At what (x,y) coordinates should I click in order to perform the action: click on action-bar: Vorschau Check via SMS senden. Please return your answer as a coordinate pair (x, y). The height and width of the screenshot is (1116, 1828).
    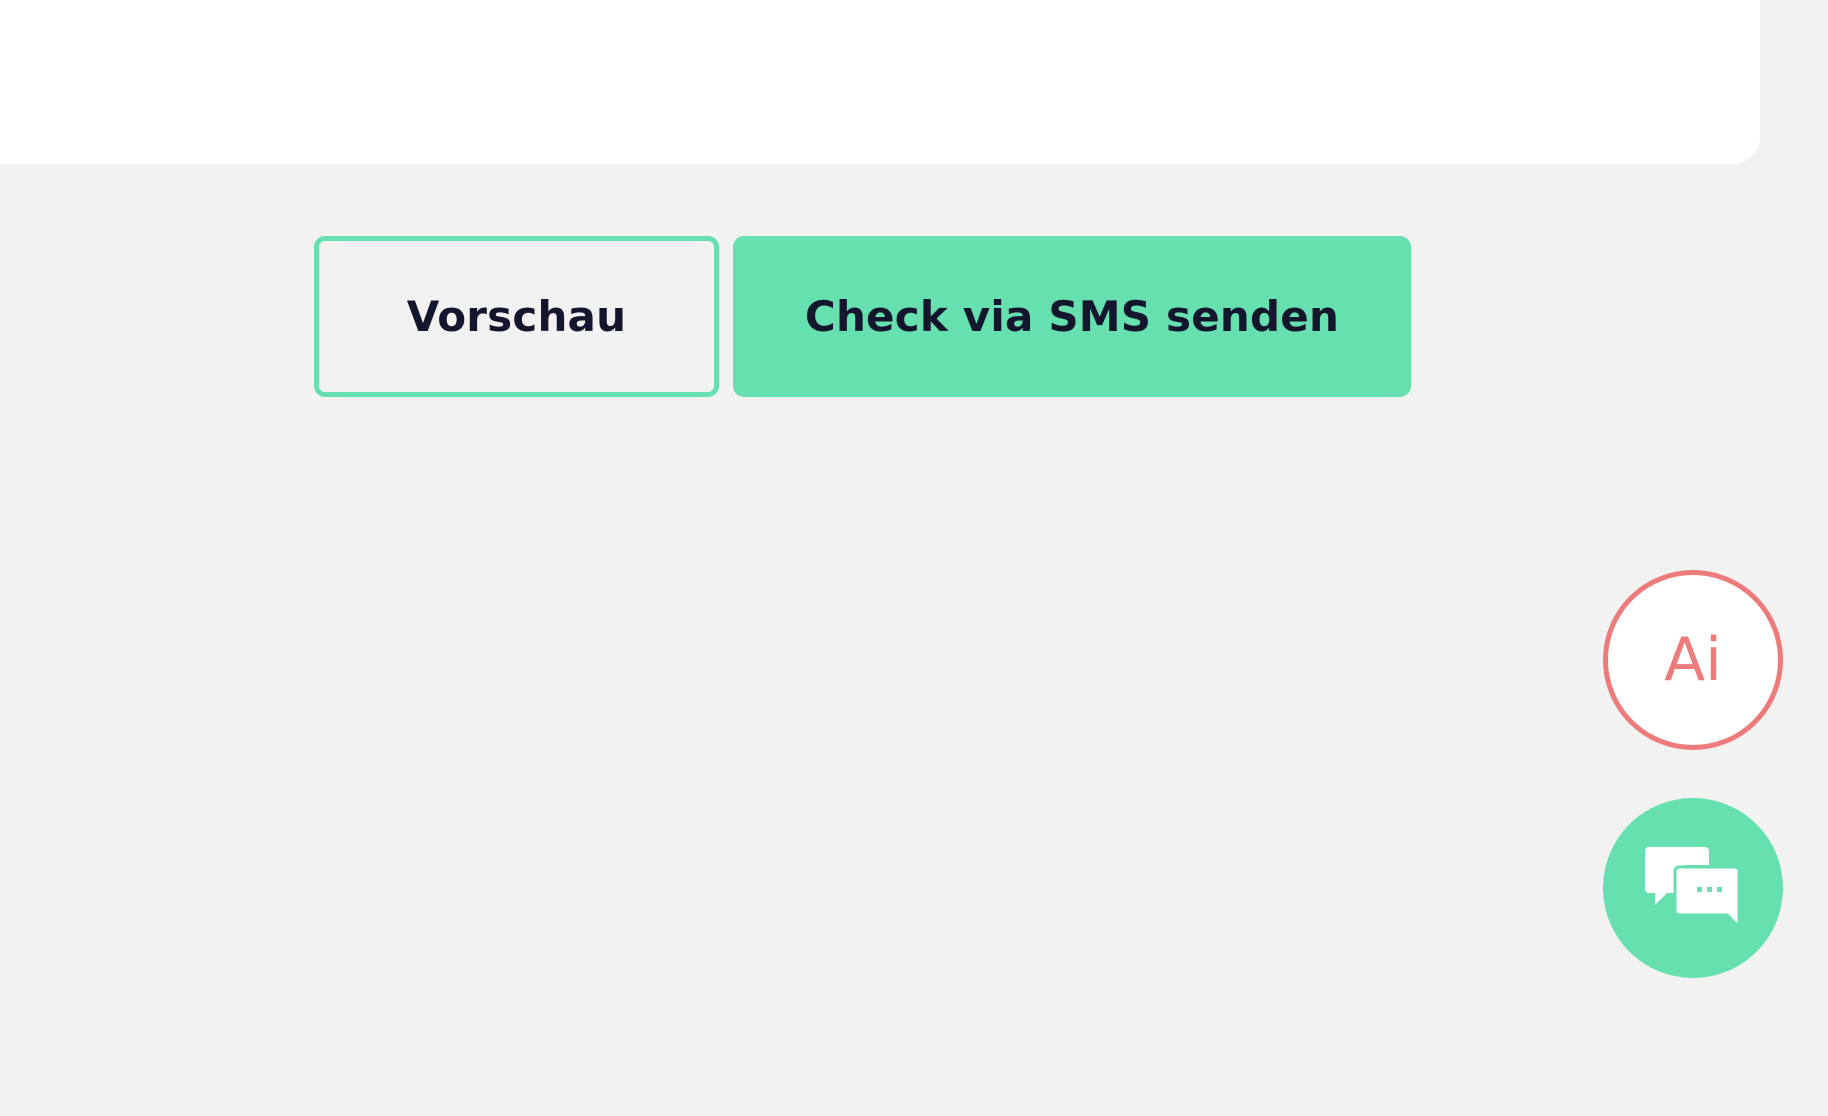
    Looking at the image, I should click on (862, 316).